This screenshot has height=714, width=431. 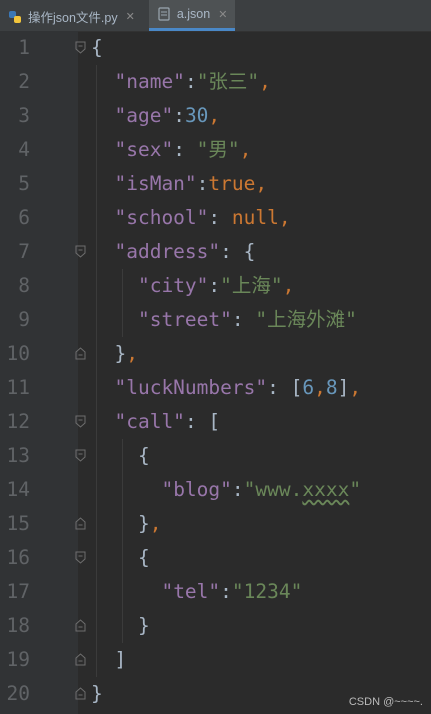 What do you see at coordinates (149, 421) in the screenshot?
I see `code-token: "call"` at bounding box center [149, 421].